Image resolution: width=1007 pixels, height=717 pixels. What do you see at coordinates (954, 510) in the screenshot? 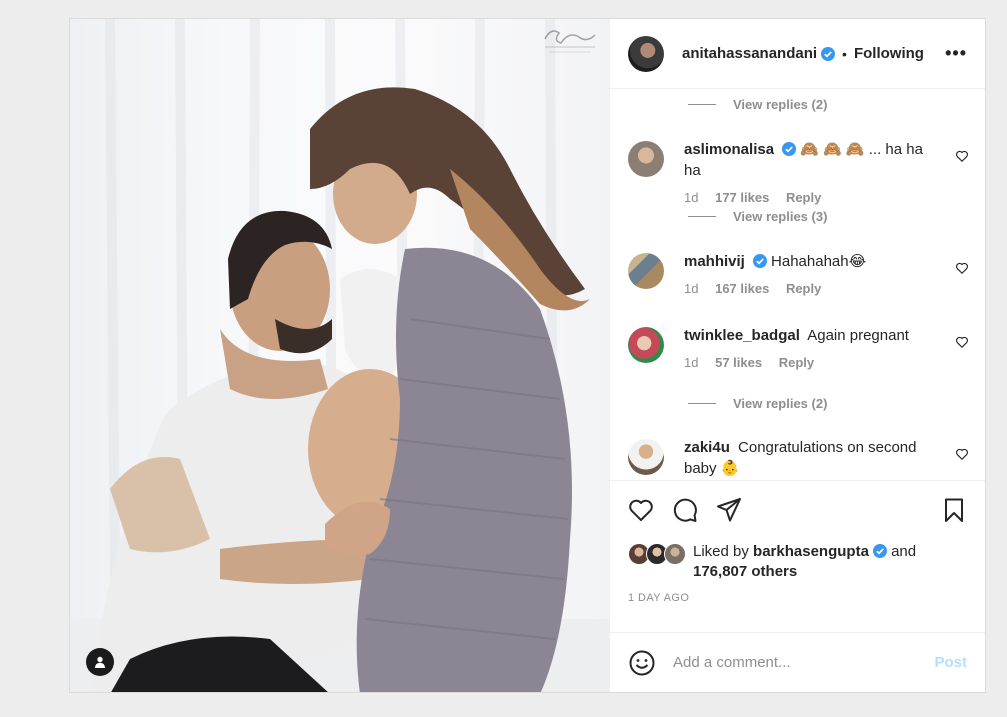
I see `bookmark-icon` at bounding box center [954, 510].